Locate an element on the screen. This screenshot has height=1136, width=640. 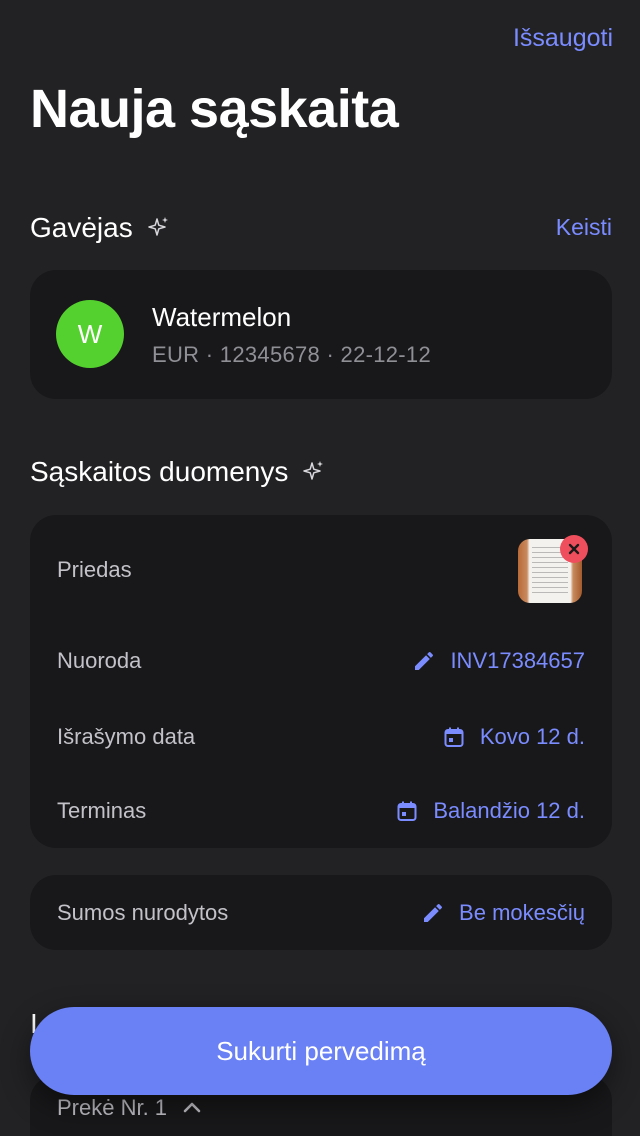
reference-value: INV17384657 is located at coordinates (498, 661).